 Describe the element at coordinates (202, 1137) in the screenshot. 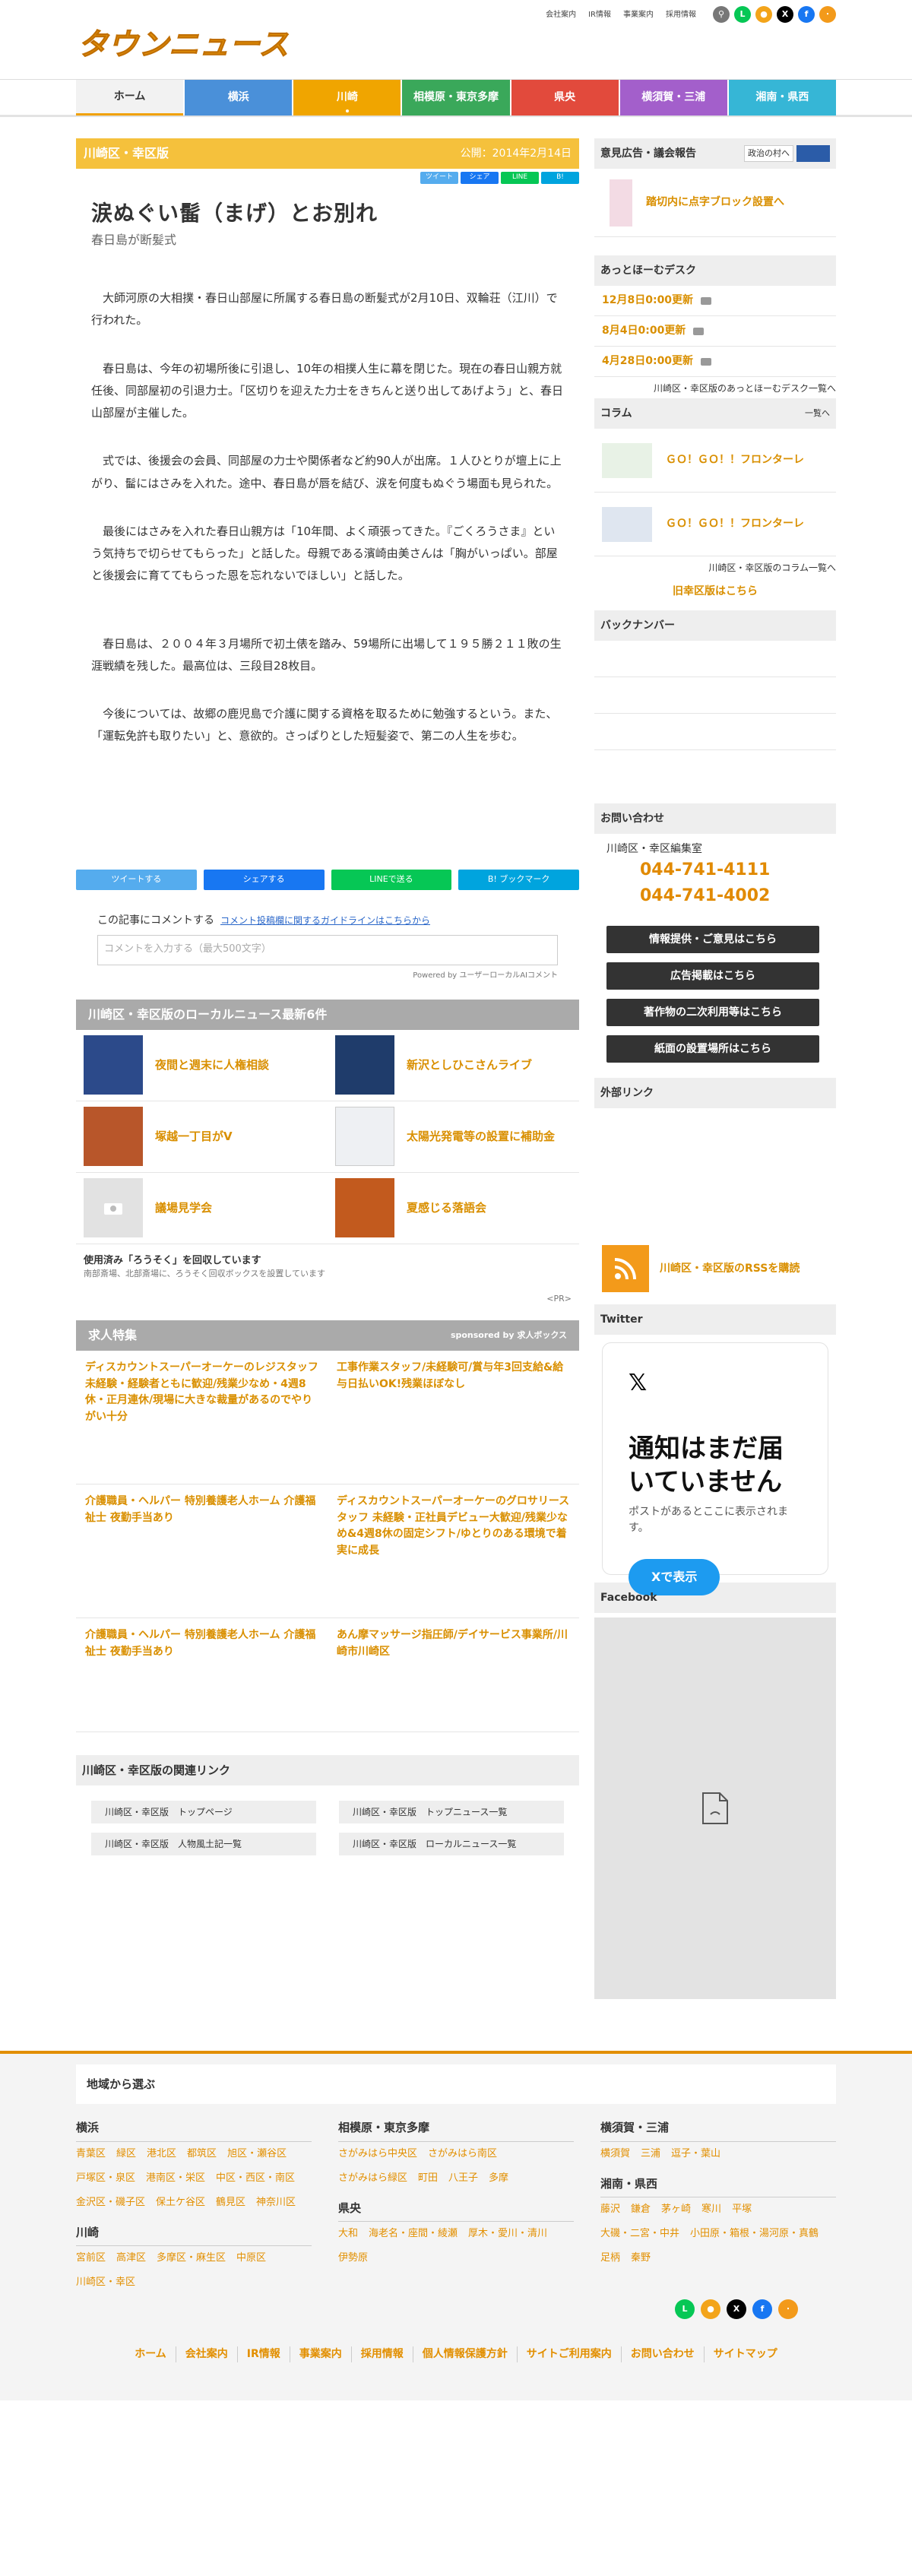

I see `news-item: 塚越一丁目がV` at that location.